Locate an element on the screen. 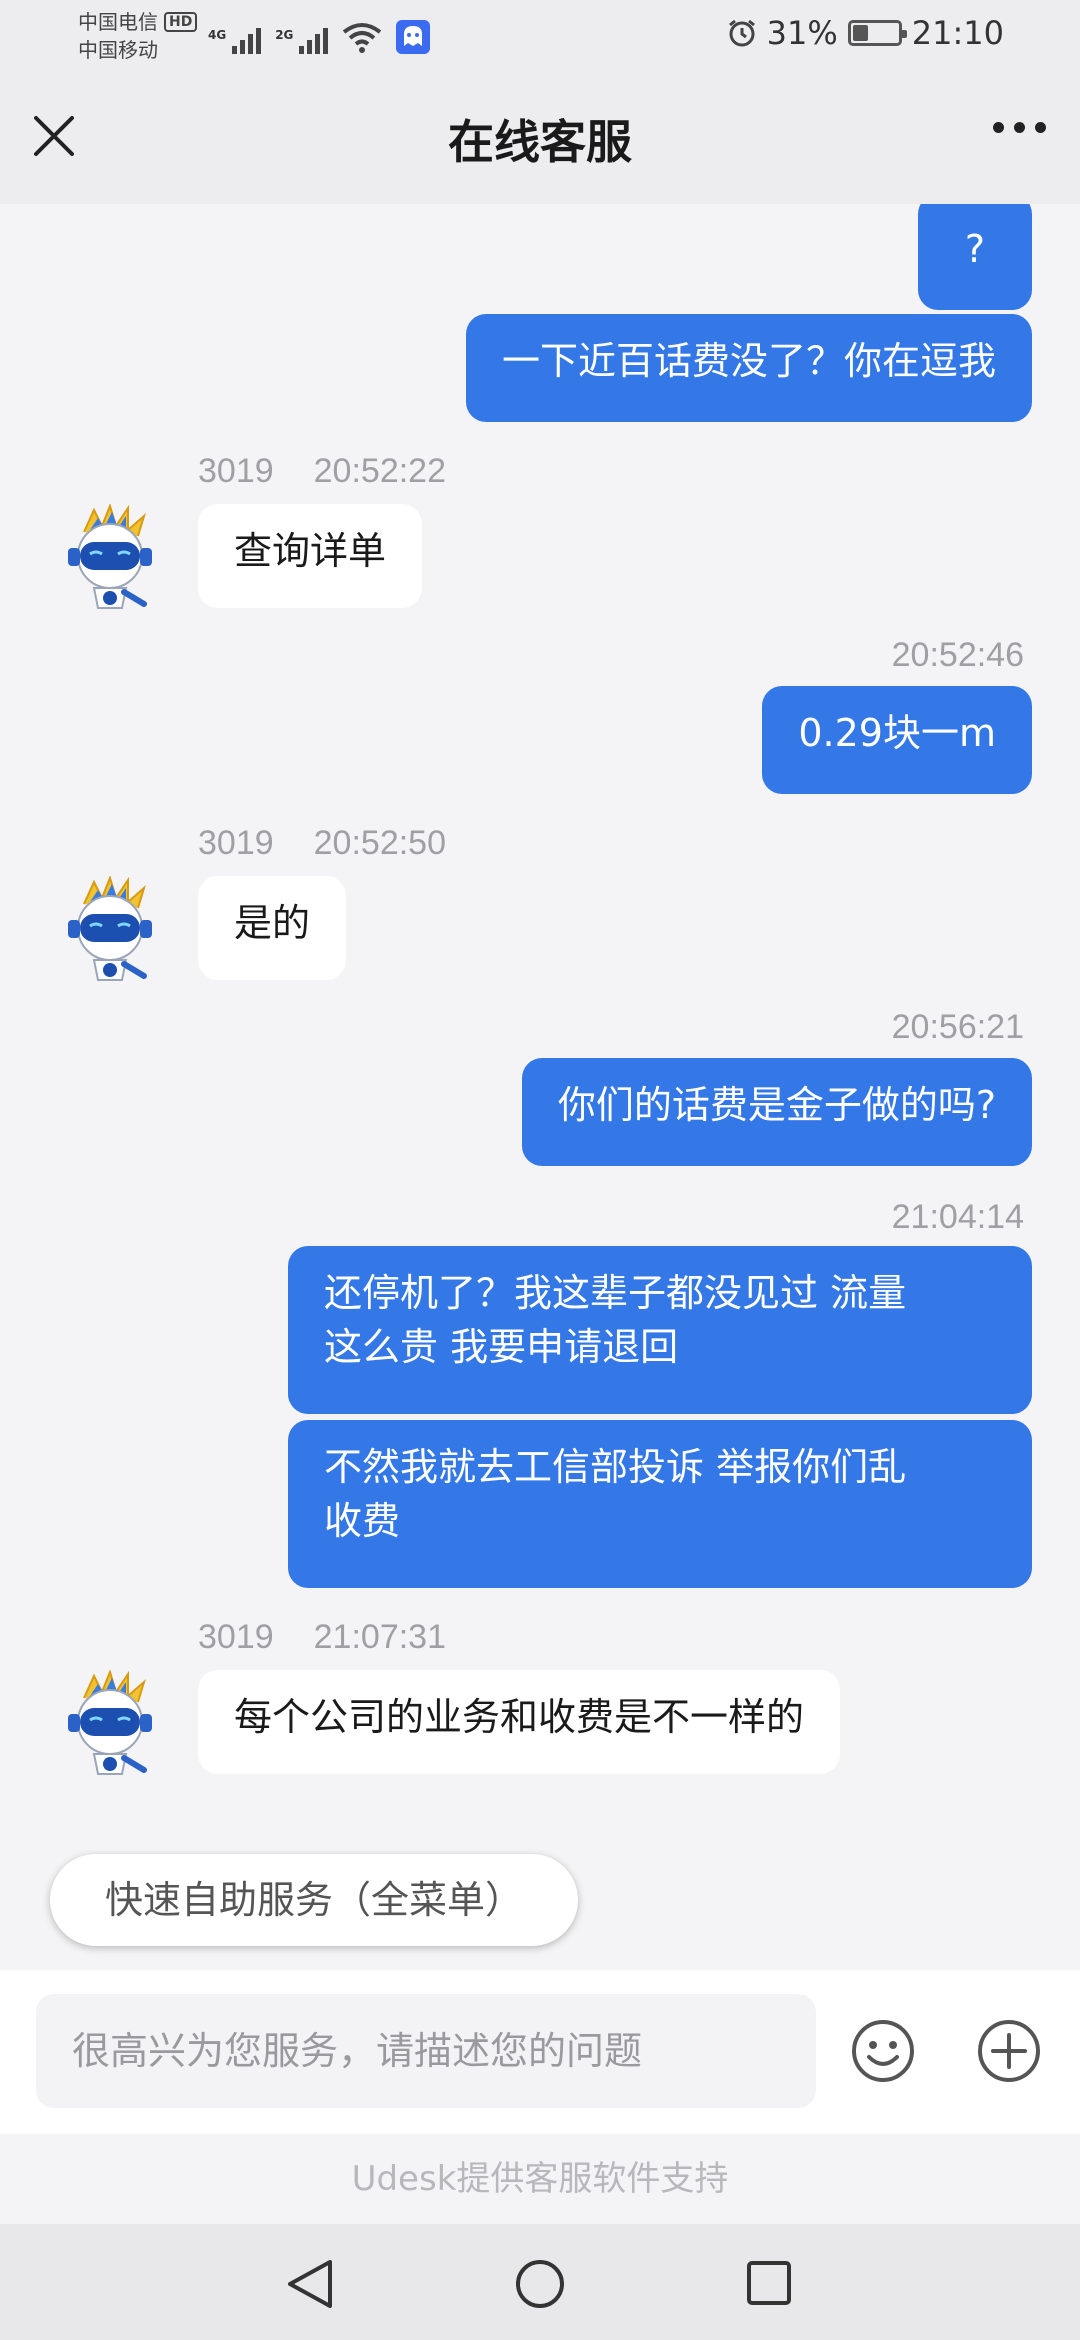 The image size is (1080, 2340). message-meta: 3019 20:52:50 is located at coordinates (322, 843).